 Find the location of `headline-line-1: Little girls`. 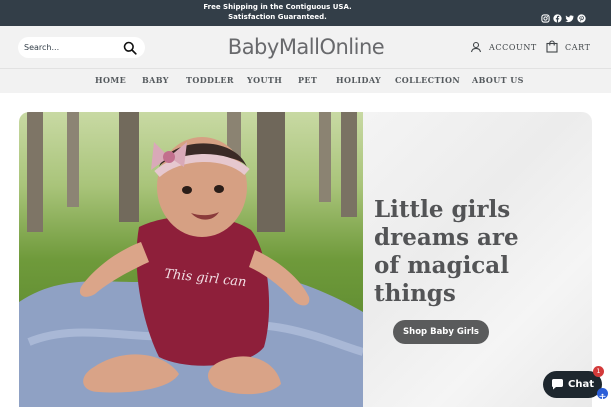

headline-line-1: Little girls is located at coordinates (442, 209).